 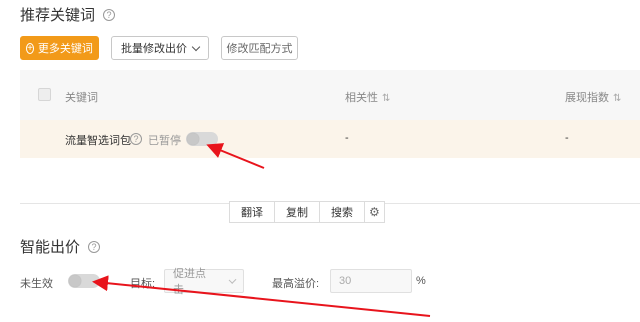 What do you see at coordinates (202, 139) in the screenshot?
I see `keyword-package-toggle` at bounding box center [202, 139].